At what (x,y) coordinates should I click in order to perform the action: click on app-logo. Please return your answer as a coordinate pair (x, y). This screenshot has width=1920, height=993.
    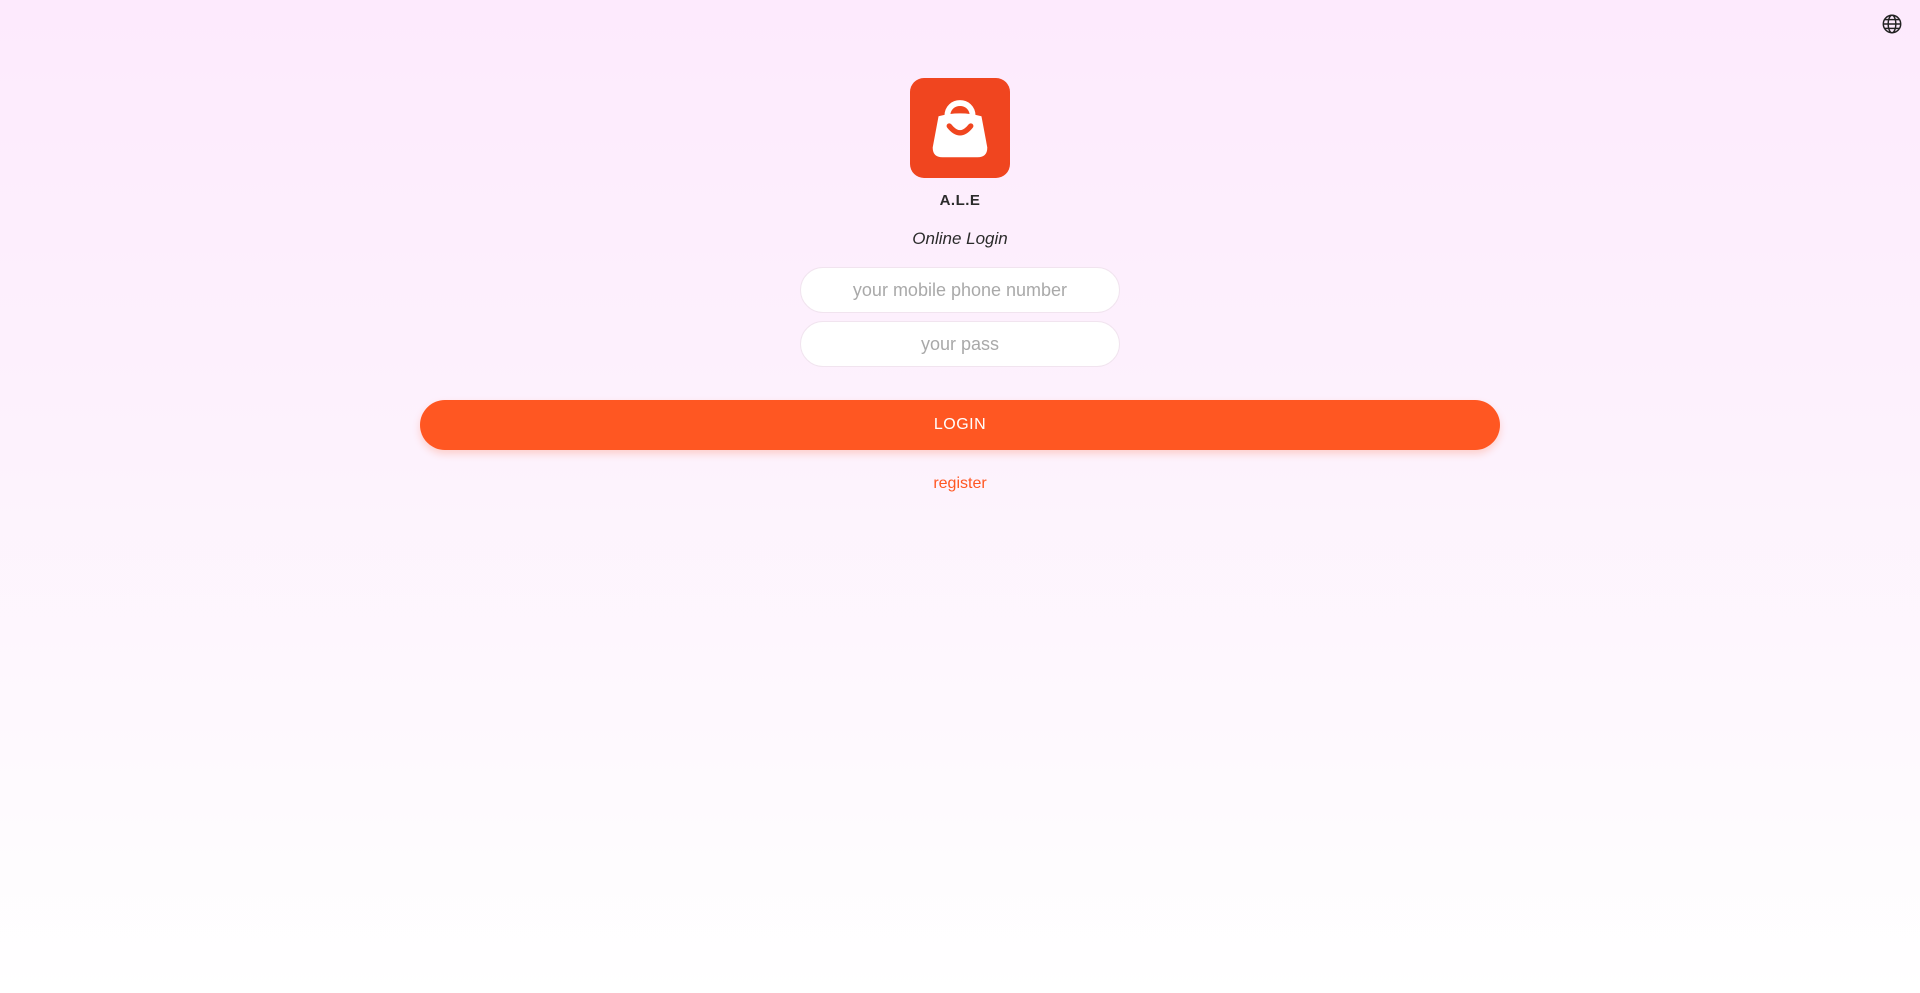
    Looking at the image, I should click on (960, 128).